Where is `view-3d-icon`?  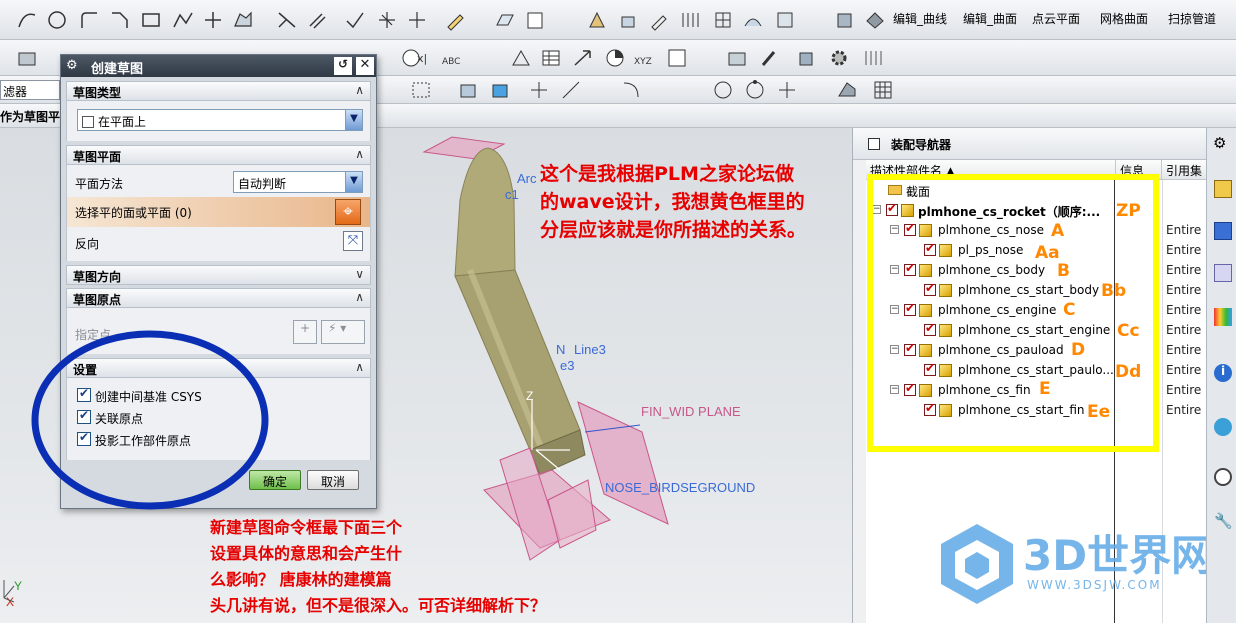 view-3d-icon is located at coordinates (469, 90).